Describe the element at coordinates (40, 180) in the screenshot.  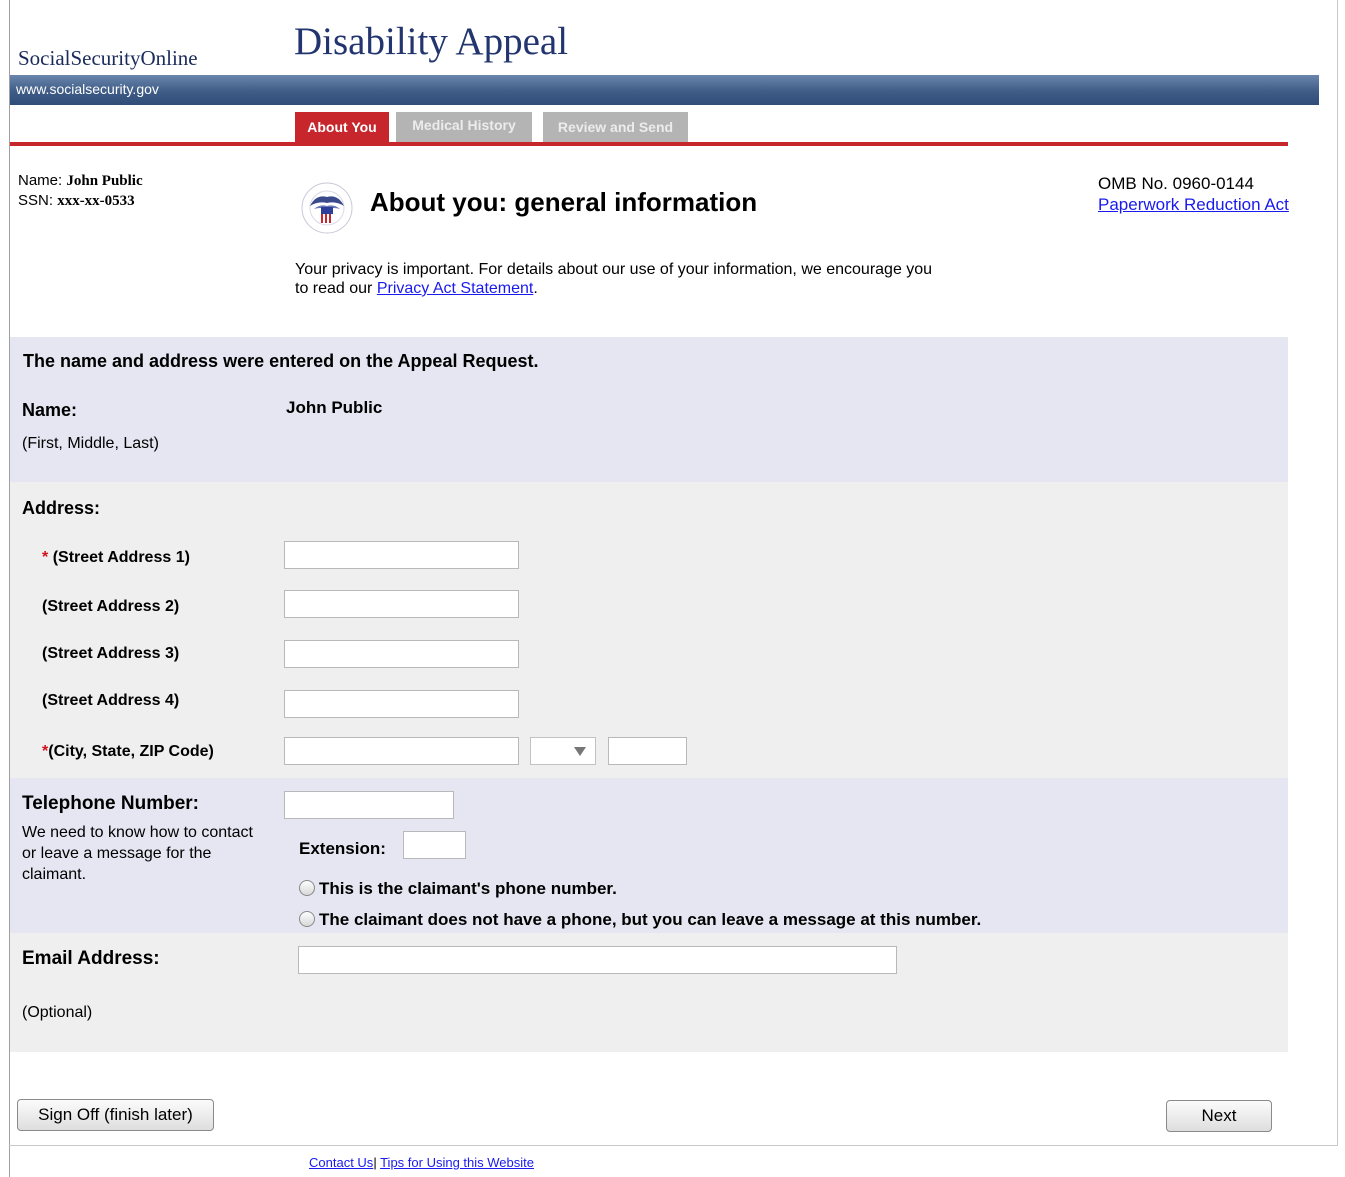
I see `claimant-name-label: Name:` at that location.